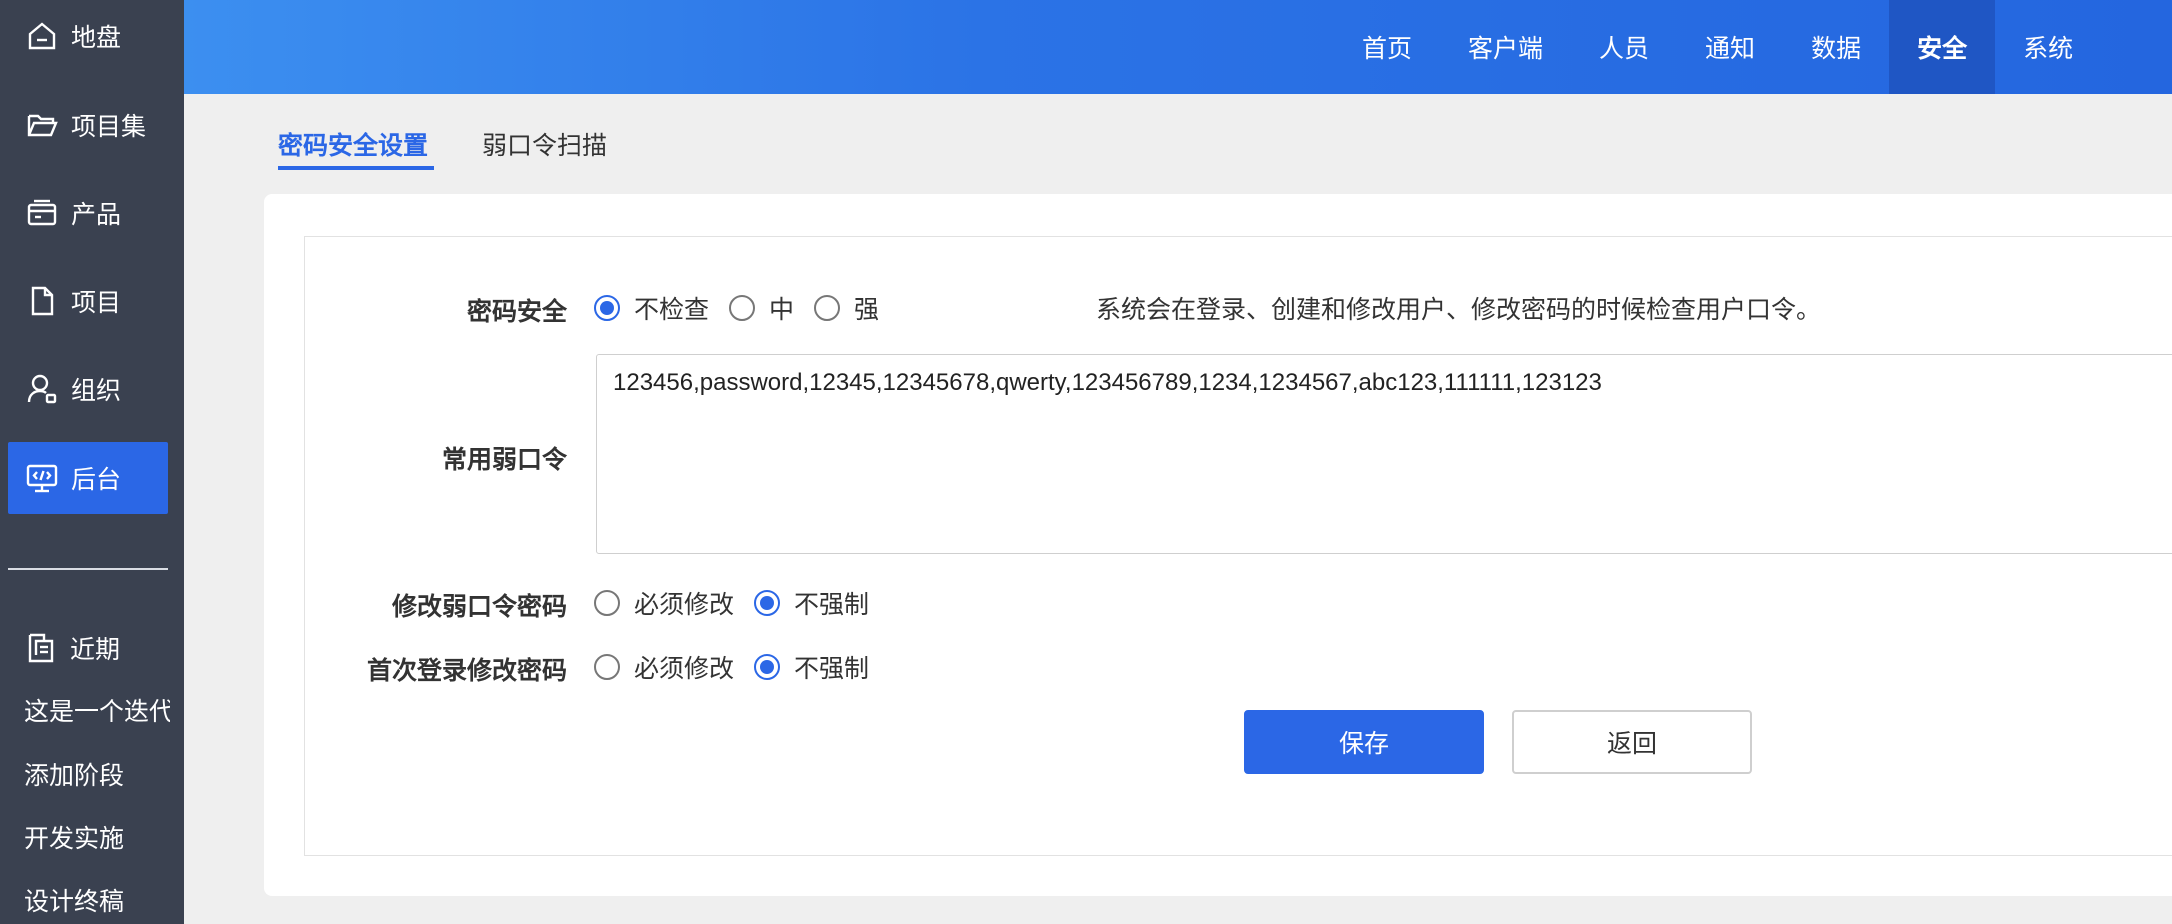  Describe the element at coordinates (42, 125) in the screenshot. I see `folder-open-icon` at that location.